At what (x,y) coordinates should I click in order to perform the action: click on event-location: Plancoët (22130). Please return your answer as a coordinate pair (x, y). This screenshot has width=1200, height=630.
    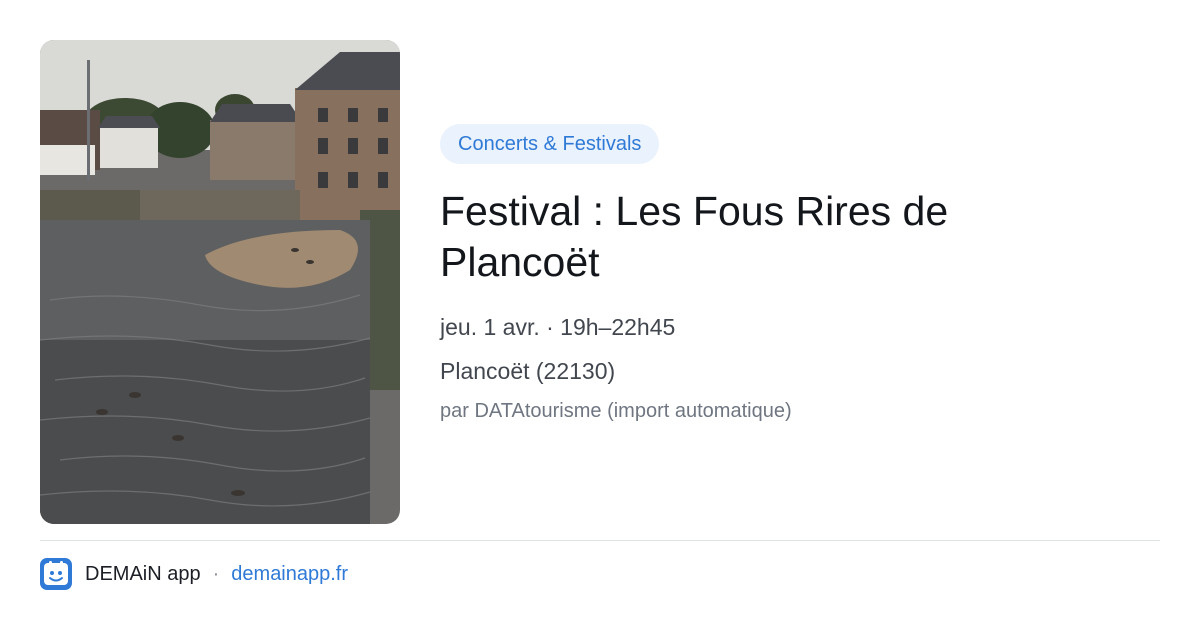
    Looking at the image, I should click on (528, 371).